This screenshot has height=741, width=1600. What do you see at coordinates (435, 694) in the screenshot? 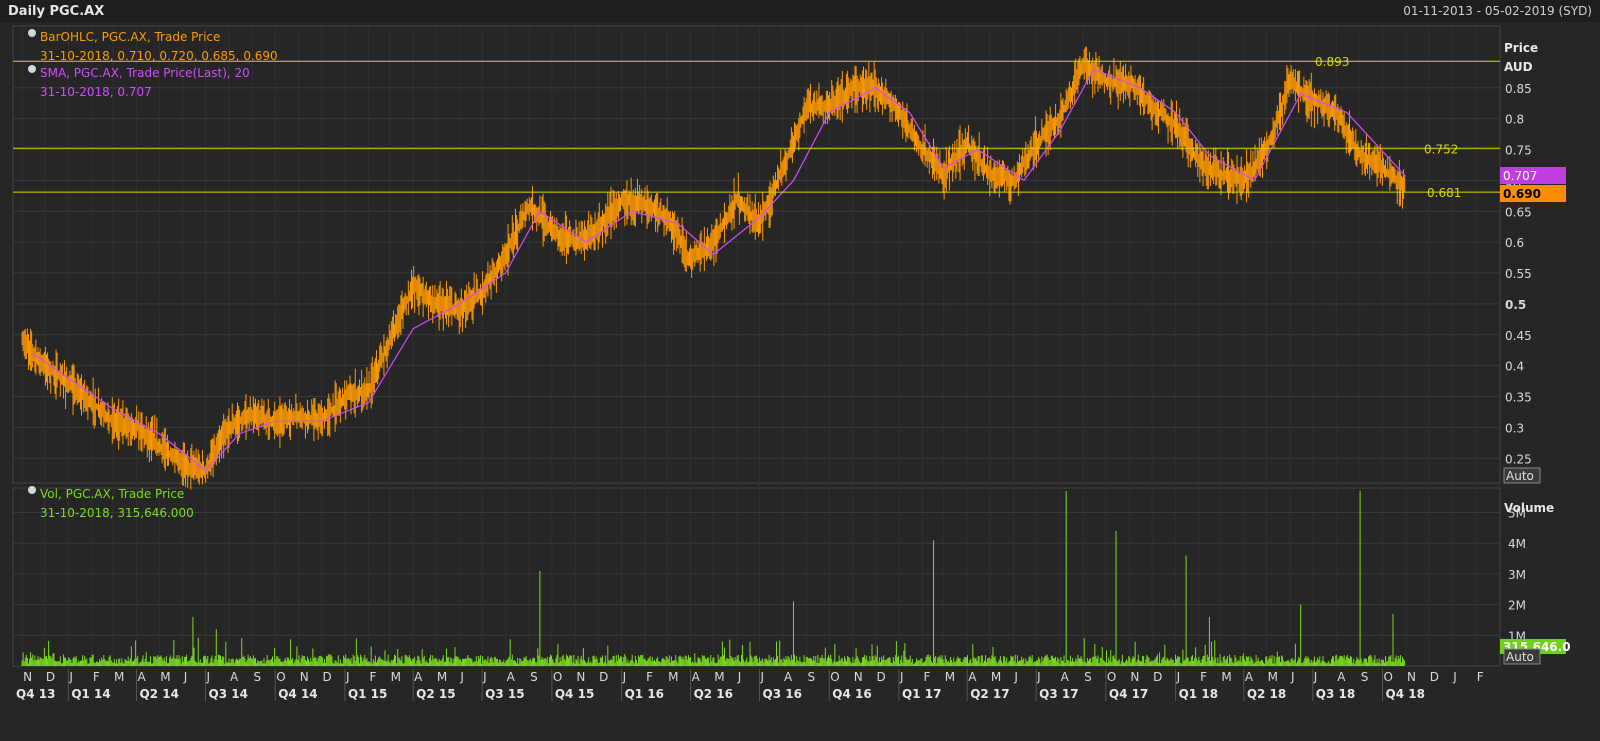
I see `quarter-tick-label: Q2 15` at bounding box center [435, 694].